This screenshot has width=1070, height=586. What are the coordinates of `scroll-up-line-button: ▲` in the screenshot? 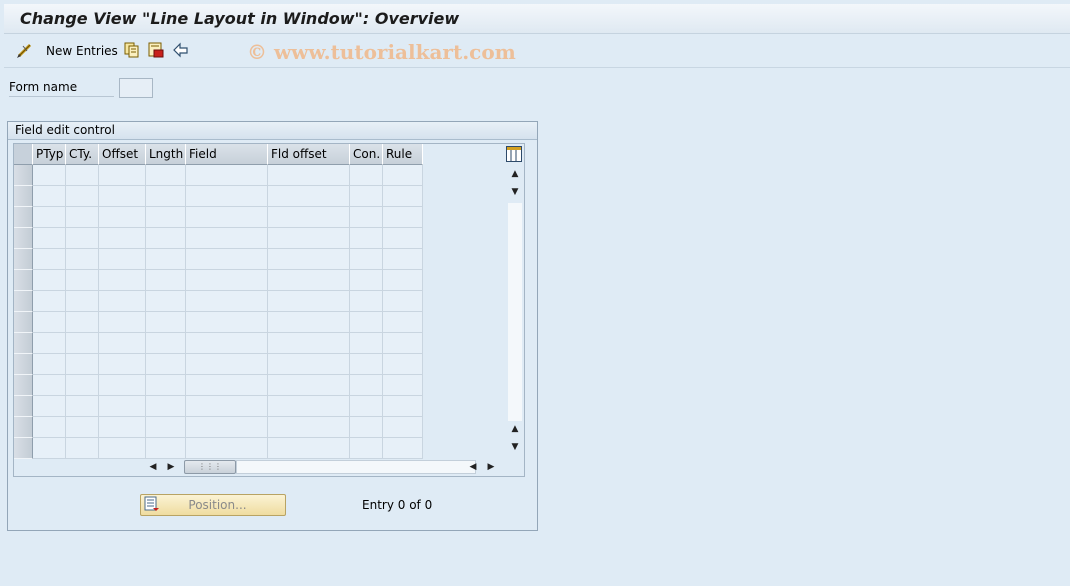 It's located at (515, 429).